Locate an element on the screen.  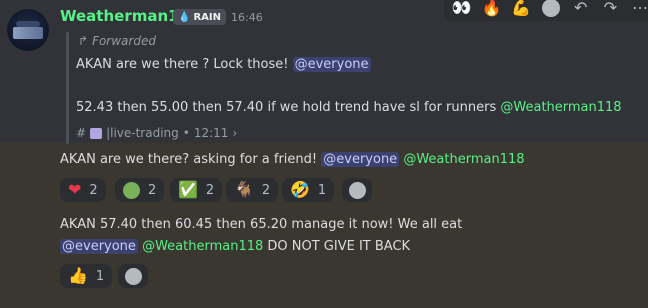
heart-icon: ❤ is located at coordinates (75, 189).